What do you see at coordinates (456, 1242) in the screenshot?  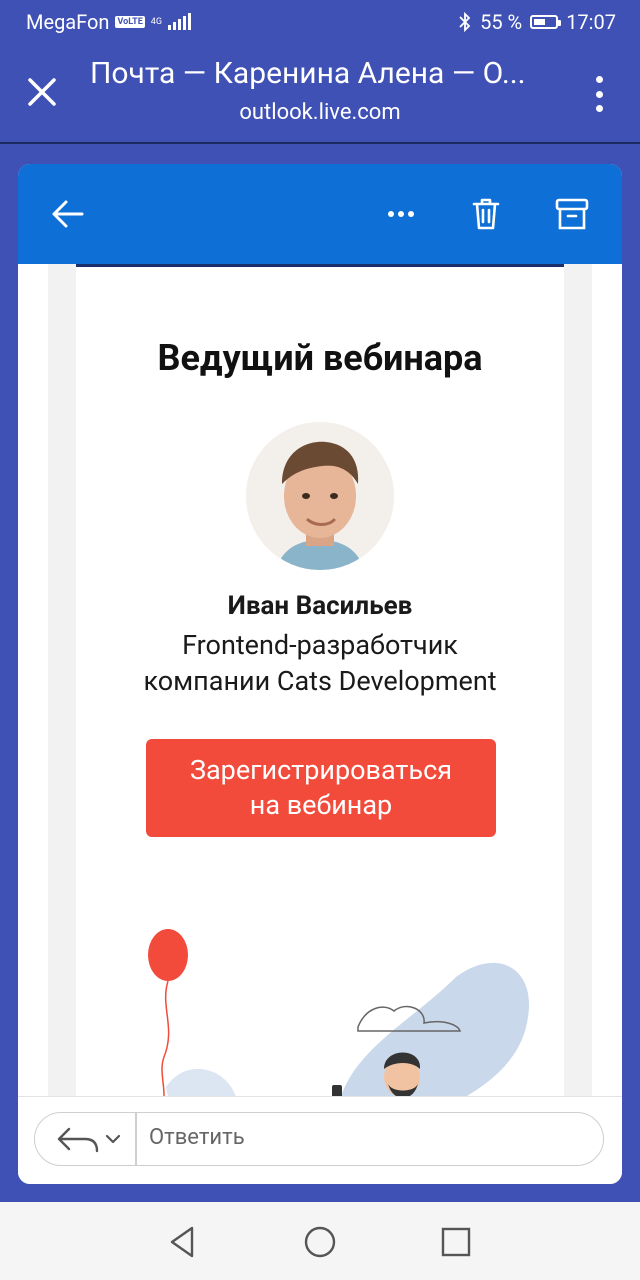 I see `nav-recents-icon` at bounding box center [456, 1242].